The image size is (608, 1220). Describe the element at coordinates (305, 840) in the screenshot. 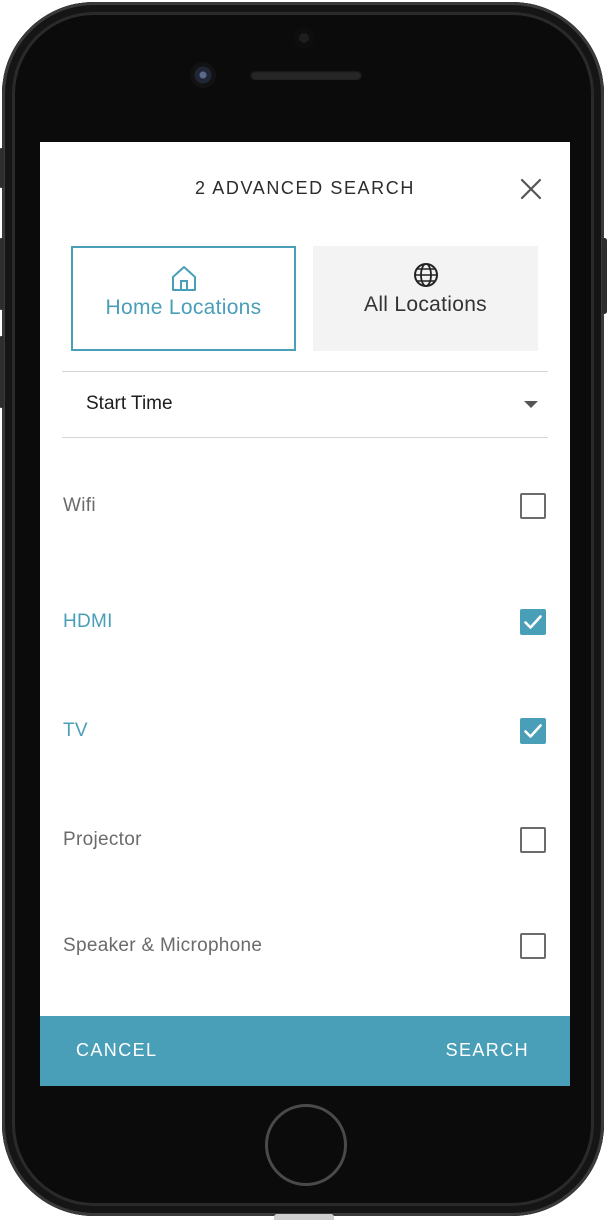

I see `option-projector: Projector` at that location.